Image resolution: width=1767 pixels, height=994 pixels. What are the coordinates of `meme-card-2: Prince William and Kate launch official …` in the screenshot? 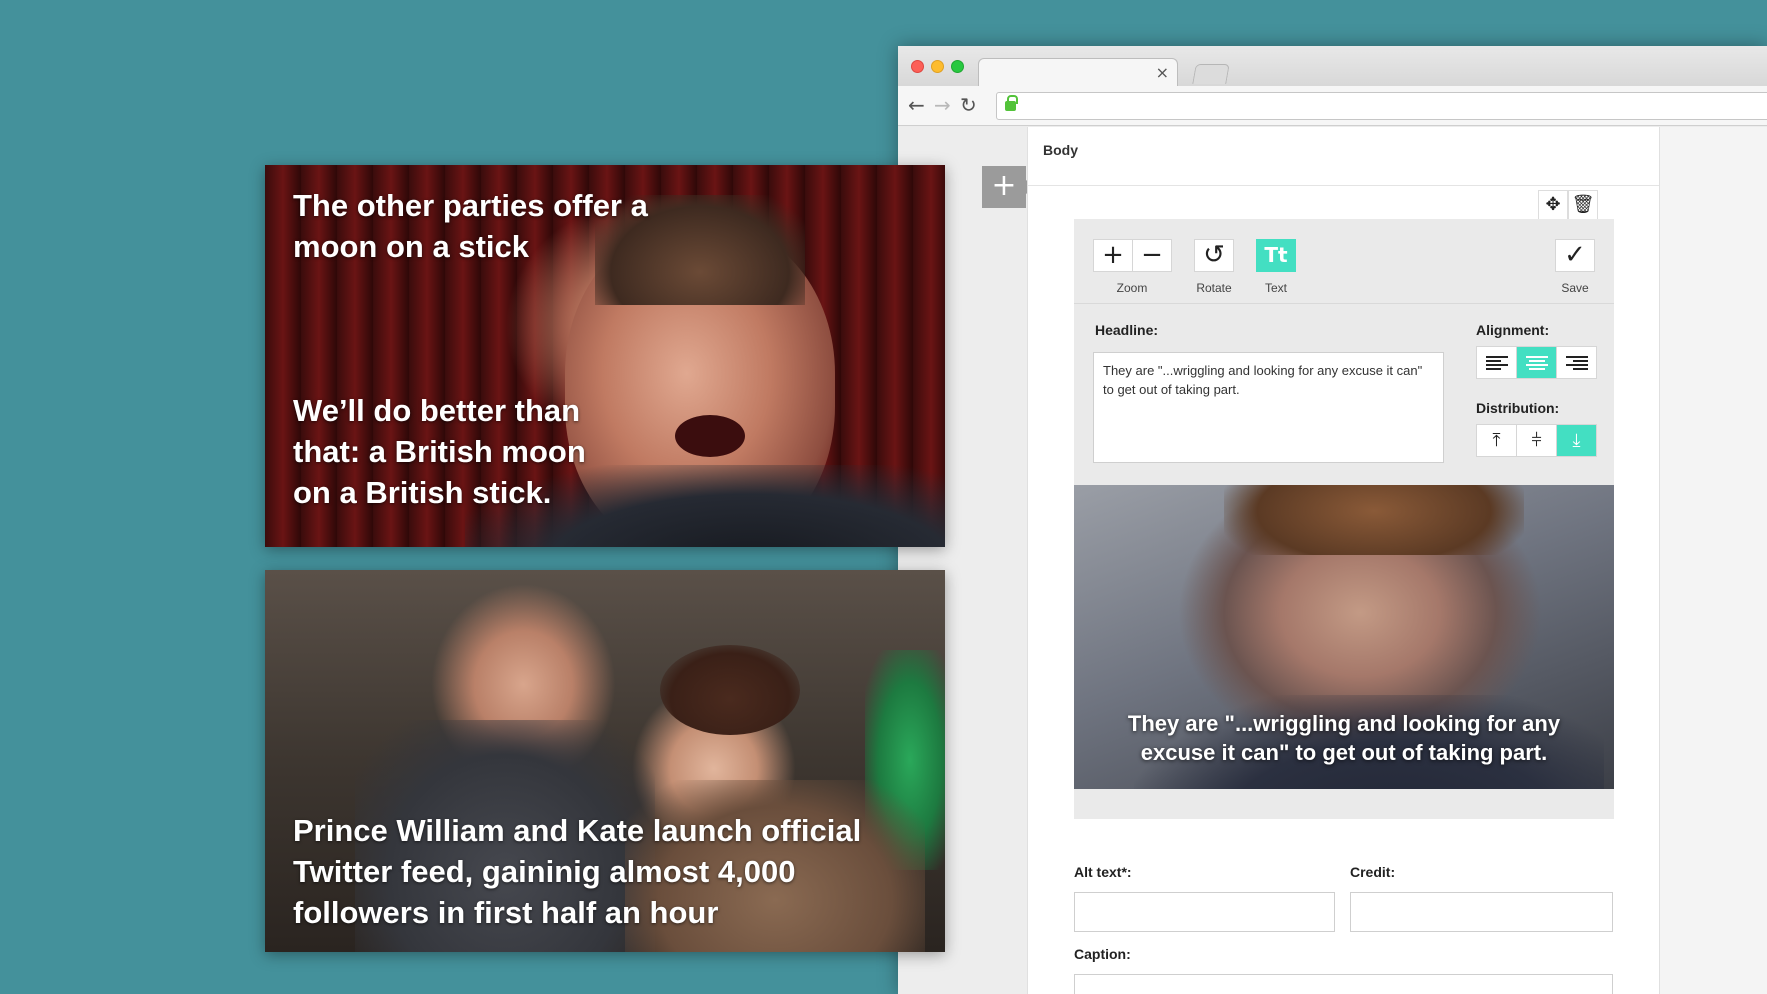 It's located at (605, 761).